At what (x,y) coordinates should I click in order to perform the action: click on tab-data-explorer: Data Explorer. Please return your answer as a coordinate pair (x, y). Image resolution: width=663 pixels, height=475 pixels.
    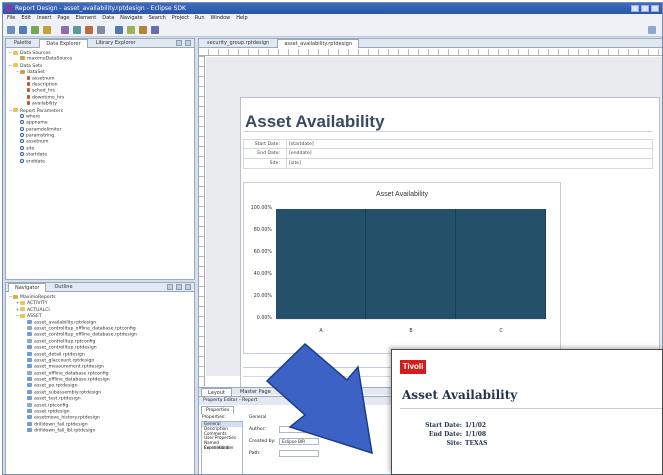
    Looking at the image, I should click on (63, 43).